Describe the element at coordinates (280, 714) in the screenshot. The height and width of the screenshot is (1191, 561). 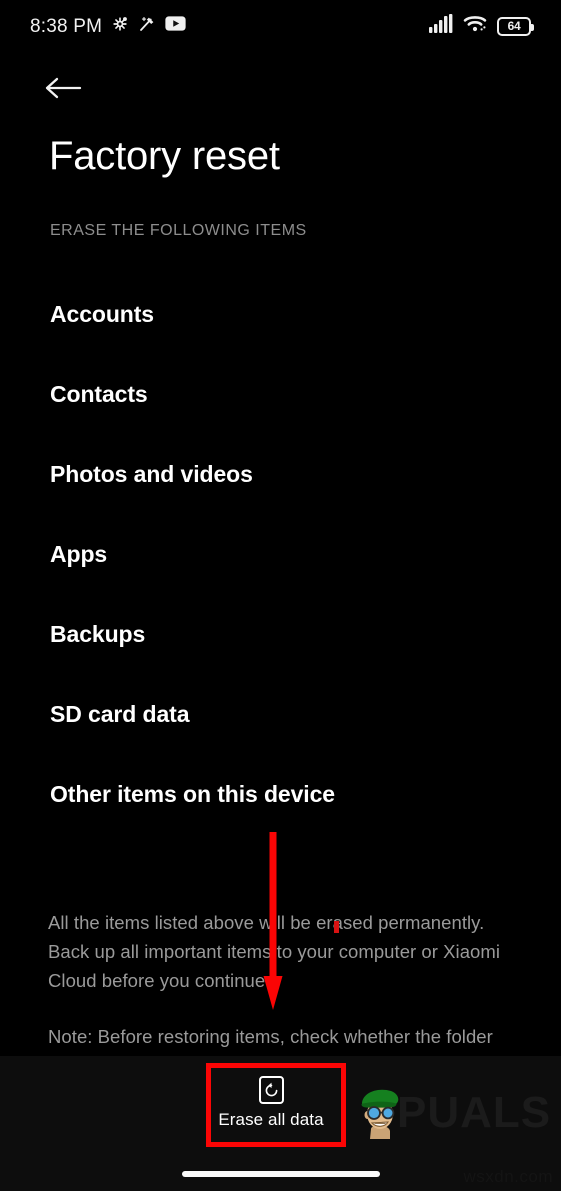
I see `list-item: SD card data` at that location.